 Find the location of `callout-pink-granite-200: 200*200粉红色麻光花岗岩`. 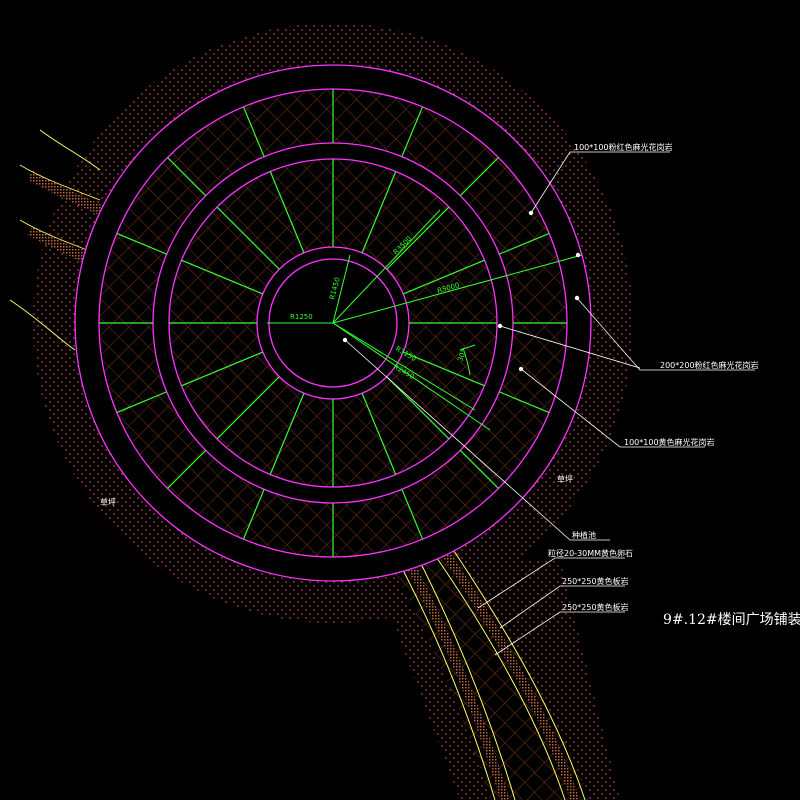

callout-pink-granite-200: 200*200粉红色麻光花岗岩 is located at coordinates (709, 365).